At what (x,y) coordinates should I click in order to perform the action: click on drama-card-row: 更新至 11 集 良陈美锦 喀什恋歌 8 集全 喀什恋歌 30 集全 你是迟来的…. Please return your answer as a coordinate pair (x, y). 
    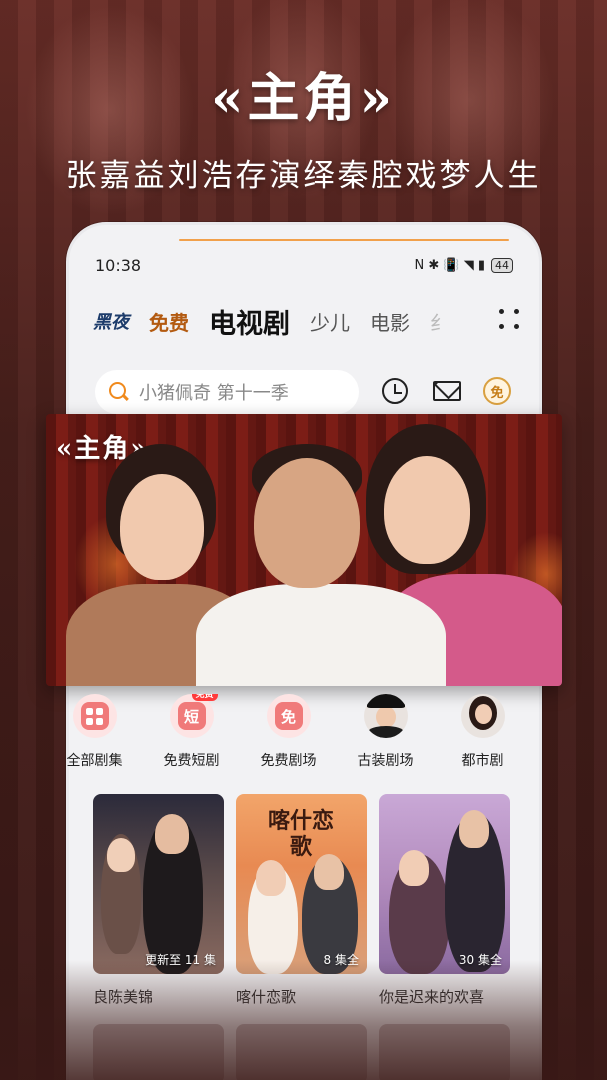
    Looking at the image, I should click on (308, 900).